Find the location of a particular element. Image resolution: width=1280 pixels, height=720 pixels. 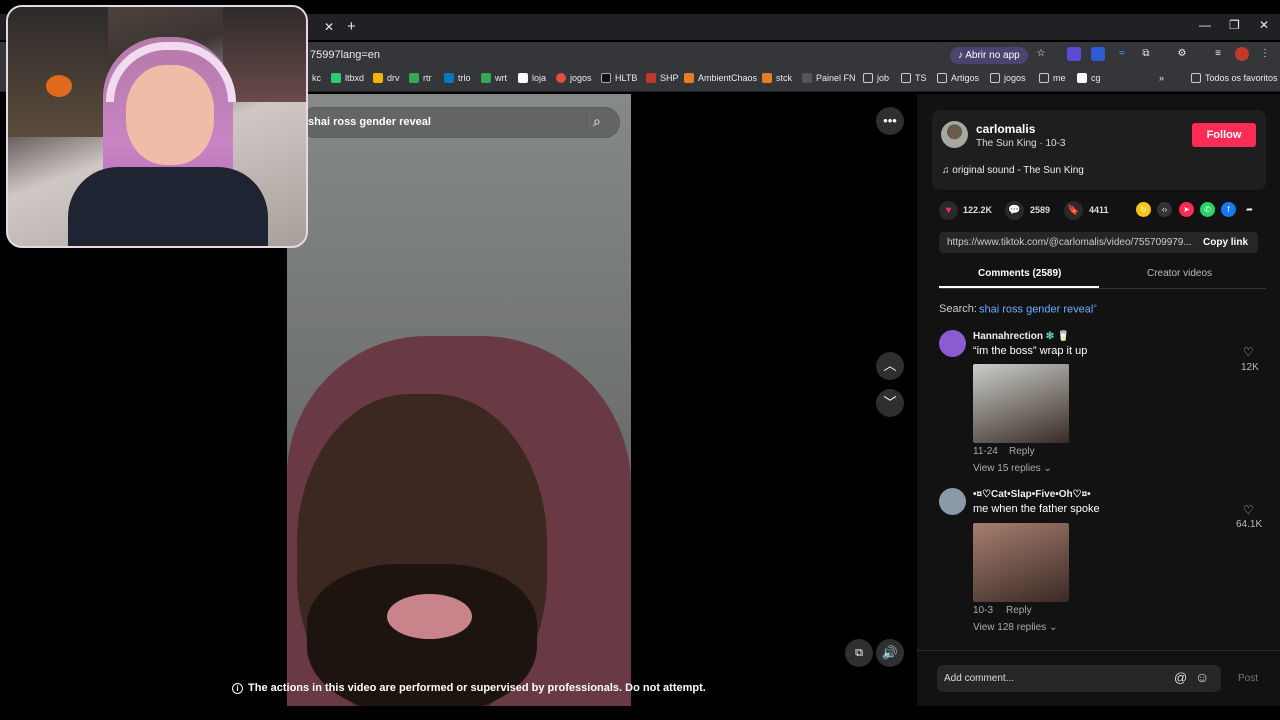

view-replies-text: View 15 replies is located at coordinates (1007, 468).